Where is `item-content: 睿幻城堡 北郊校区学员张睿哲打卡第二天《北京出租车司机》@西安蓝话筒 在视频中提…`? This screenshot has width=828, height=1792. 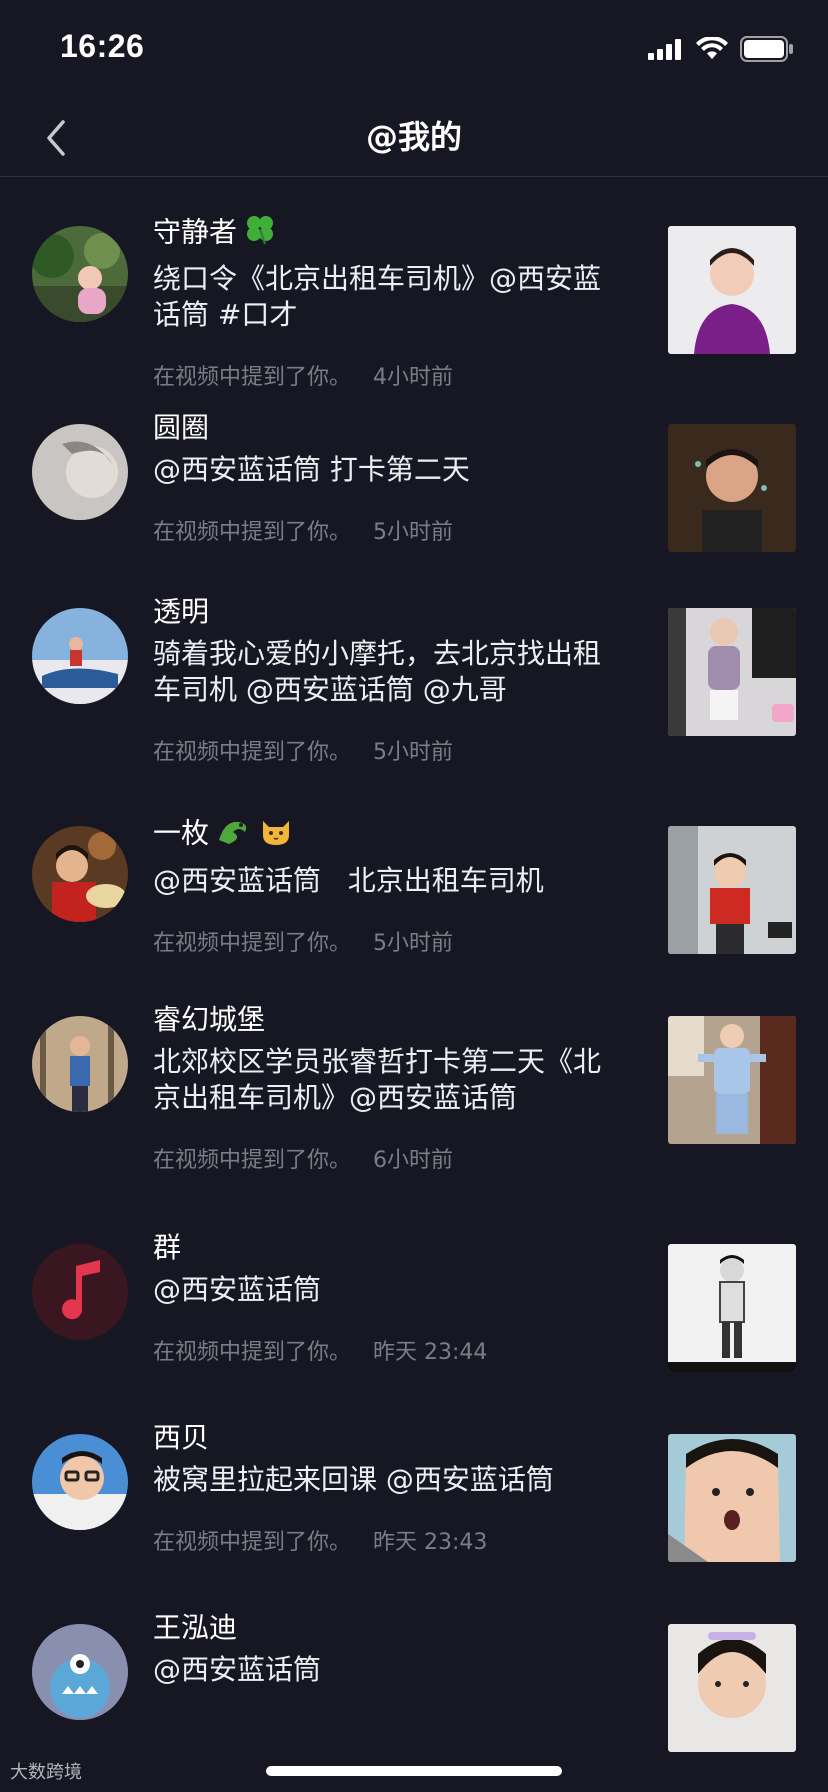
item-content: 睿幻城堡 北郊校区学员张睿哲打卡第二天《北京出租车司机》@西安蓝话筒 在视频中提… is located at coordinates (388, 1088).